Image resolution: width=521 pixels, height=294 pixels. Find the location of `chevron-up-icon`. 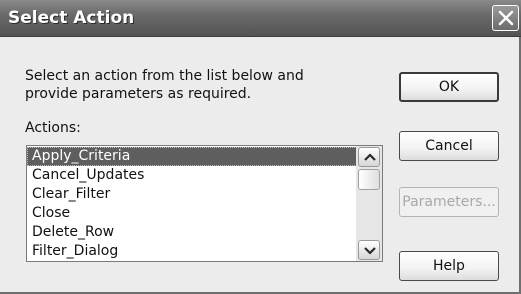

chevron-up-icon is located at coordinates (370, 157).